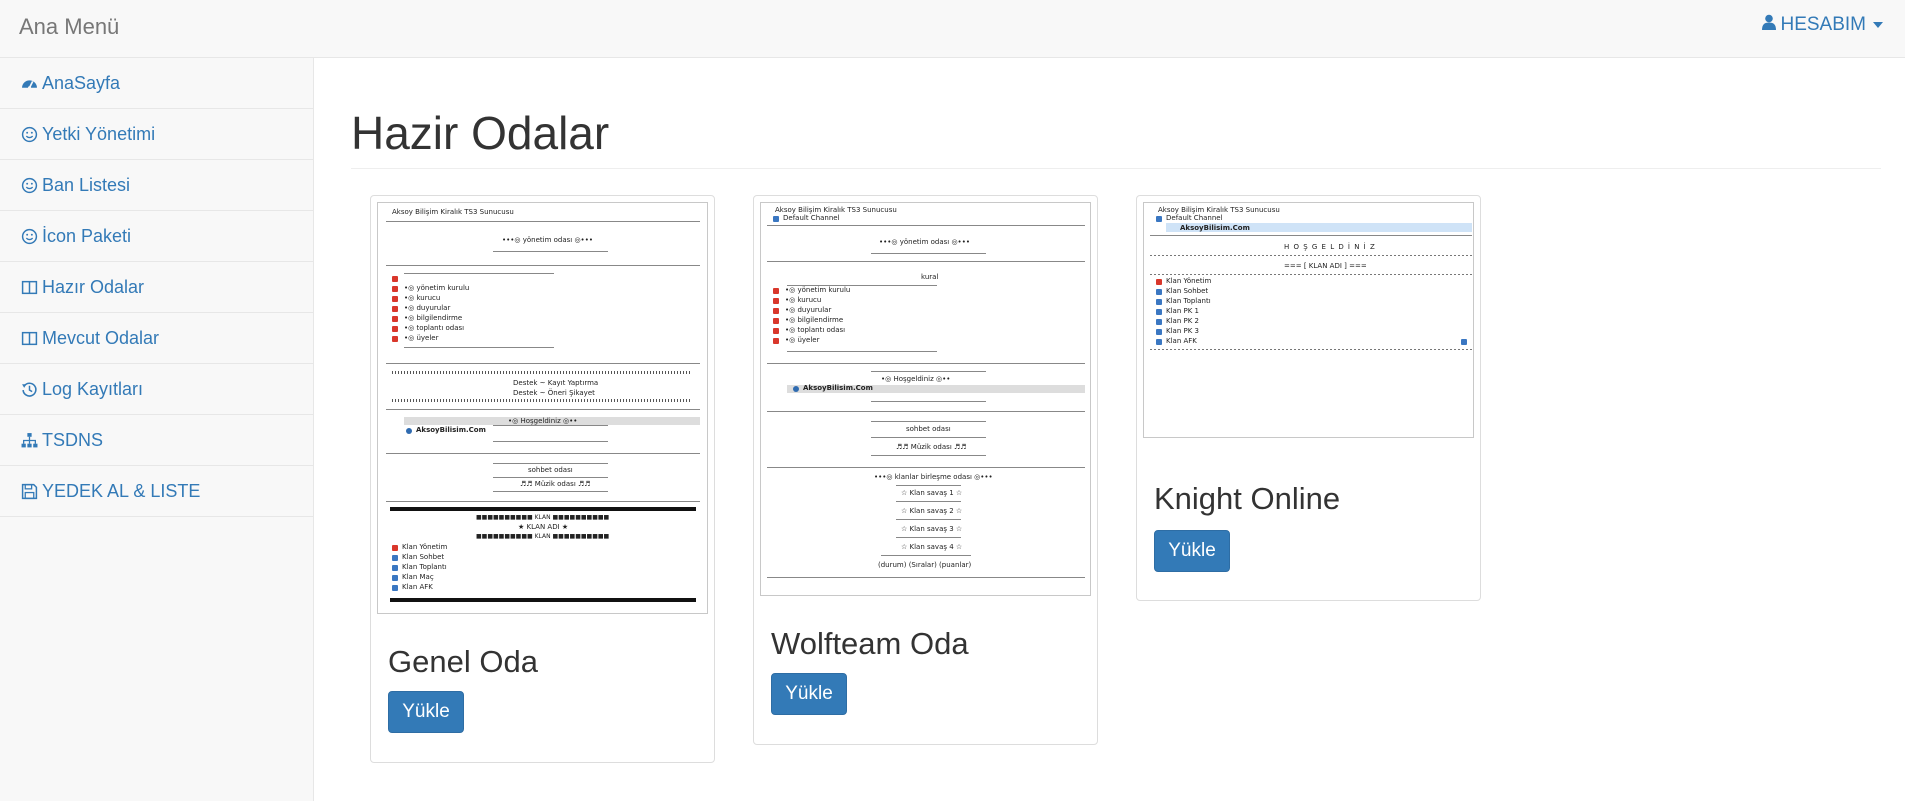 The width and height of the screenshot is (1905, 801). I want to click on top-navbar: Ana Menü HESABIM, so click(952, 29).